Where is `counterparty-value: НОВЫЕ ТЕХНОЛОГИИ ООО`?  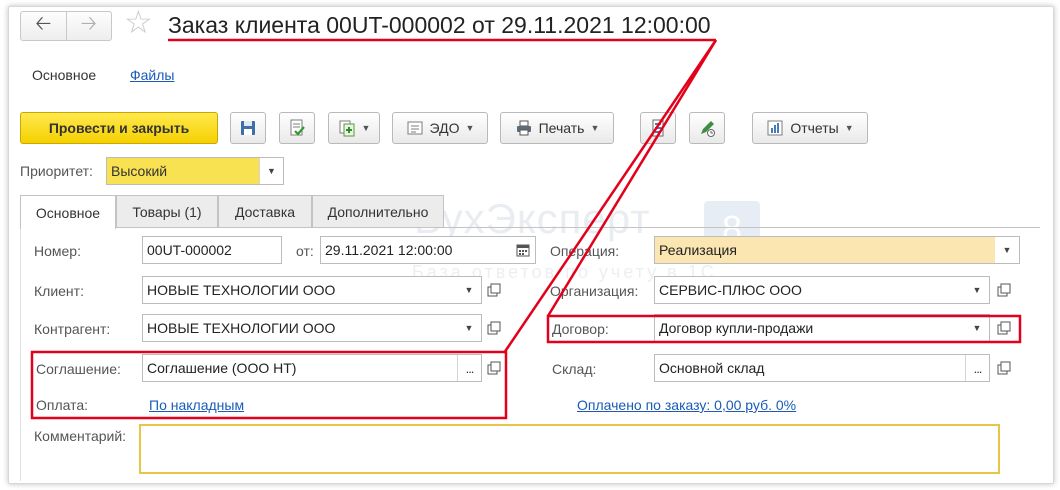
counterparty-value: НОВЫЕ ТЕХНОЛОГИИ ООО is located at coordinates (241, 328).